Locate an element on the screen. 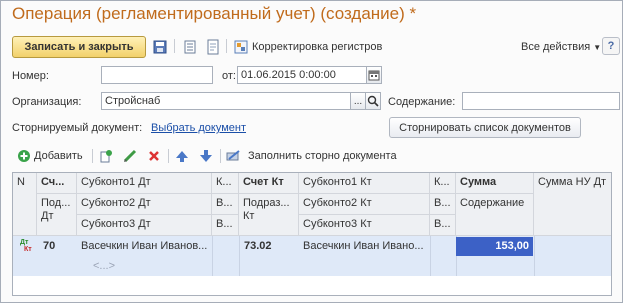 The height and width of the screenshot is (303, 623). number-label: Номер: is located at coordinates (30, 76).